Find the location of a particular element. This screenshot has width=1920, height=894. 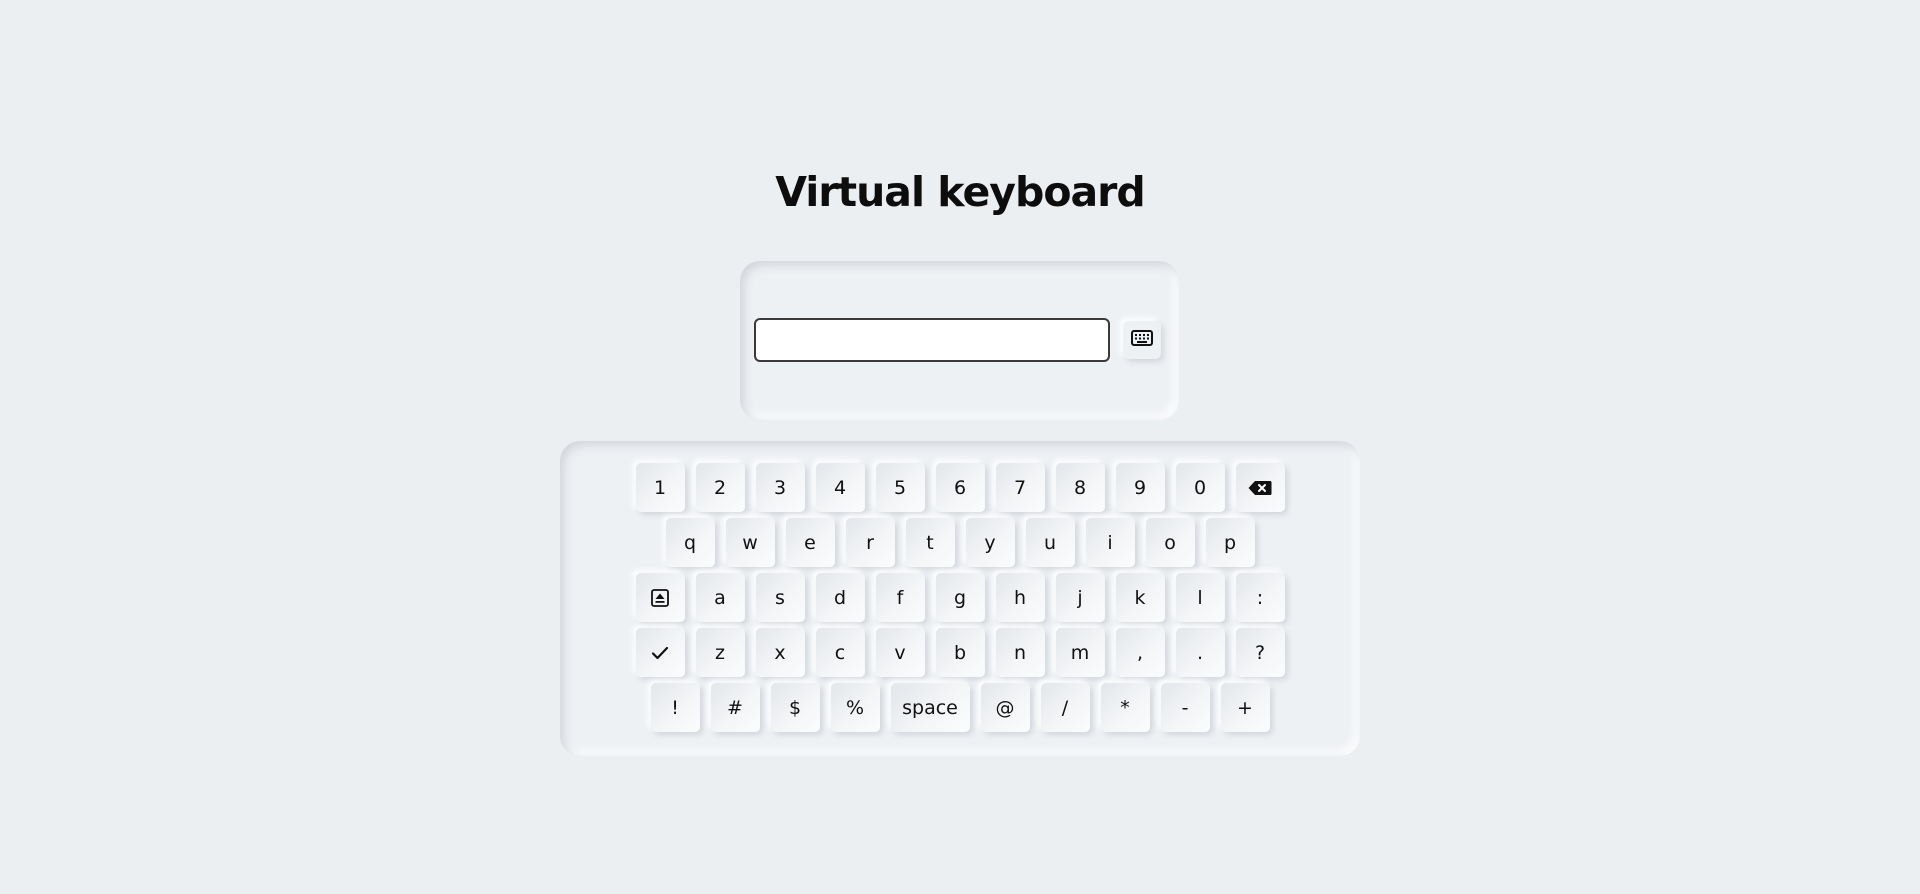

key-b: b is located at coordinates (960, 652).